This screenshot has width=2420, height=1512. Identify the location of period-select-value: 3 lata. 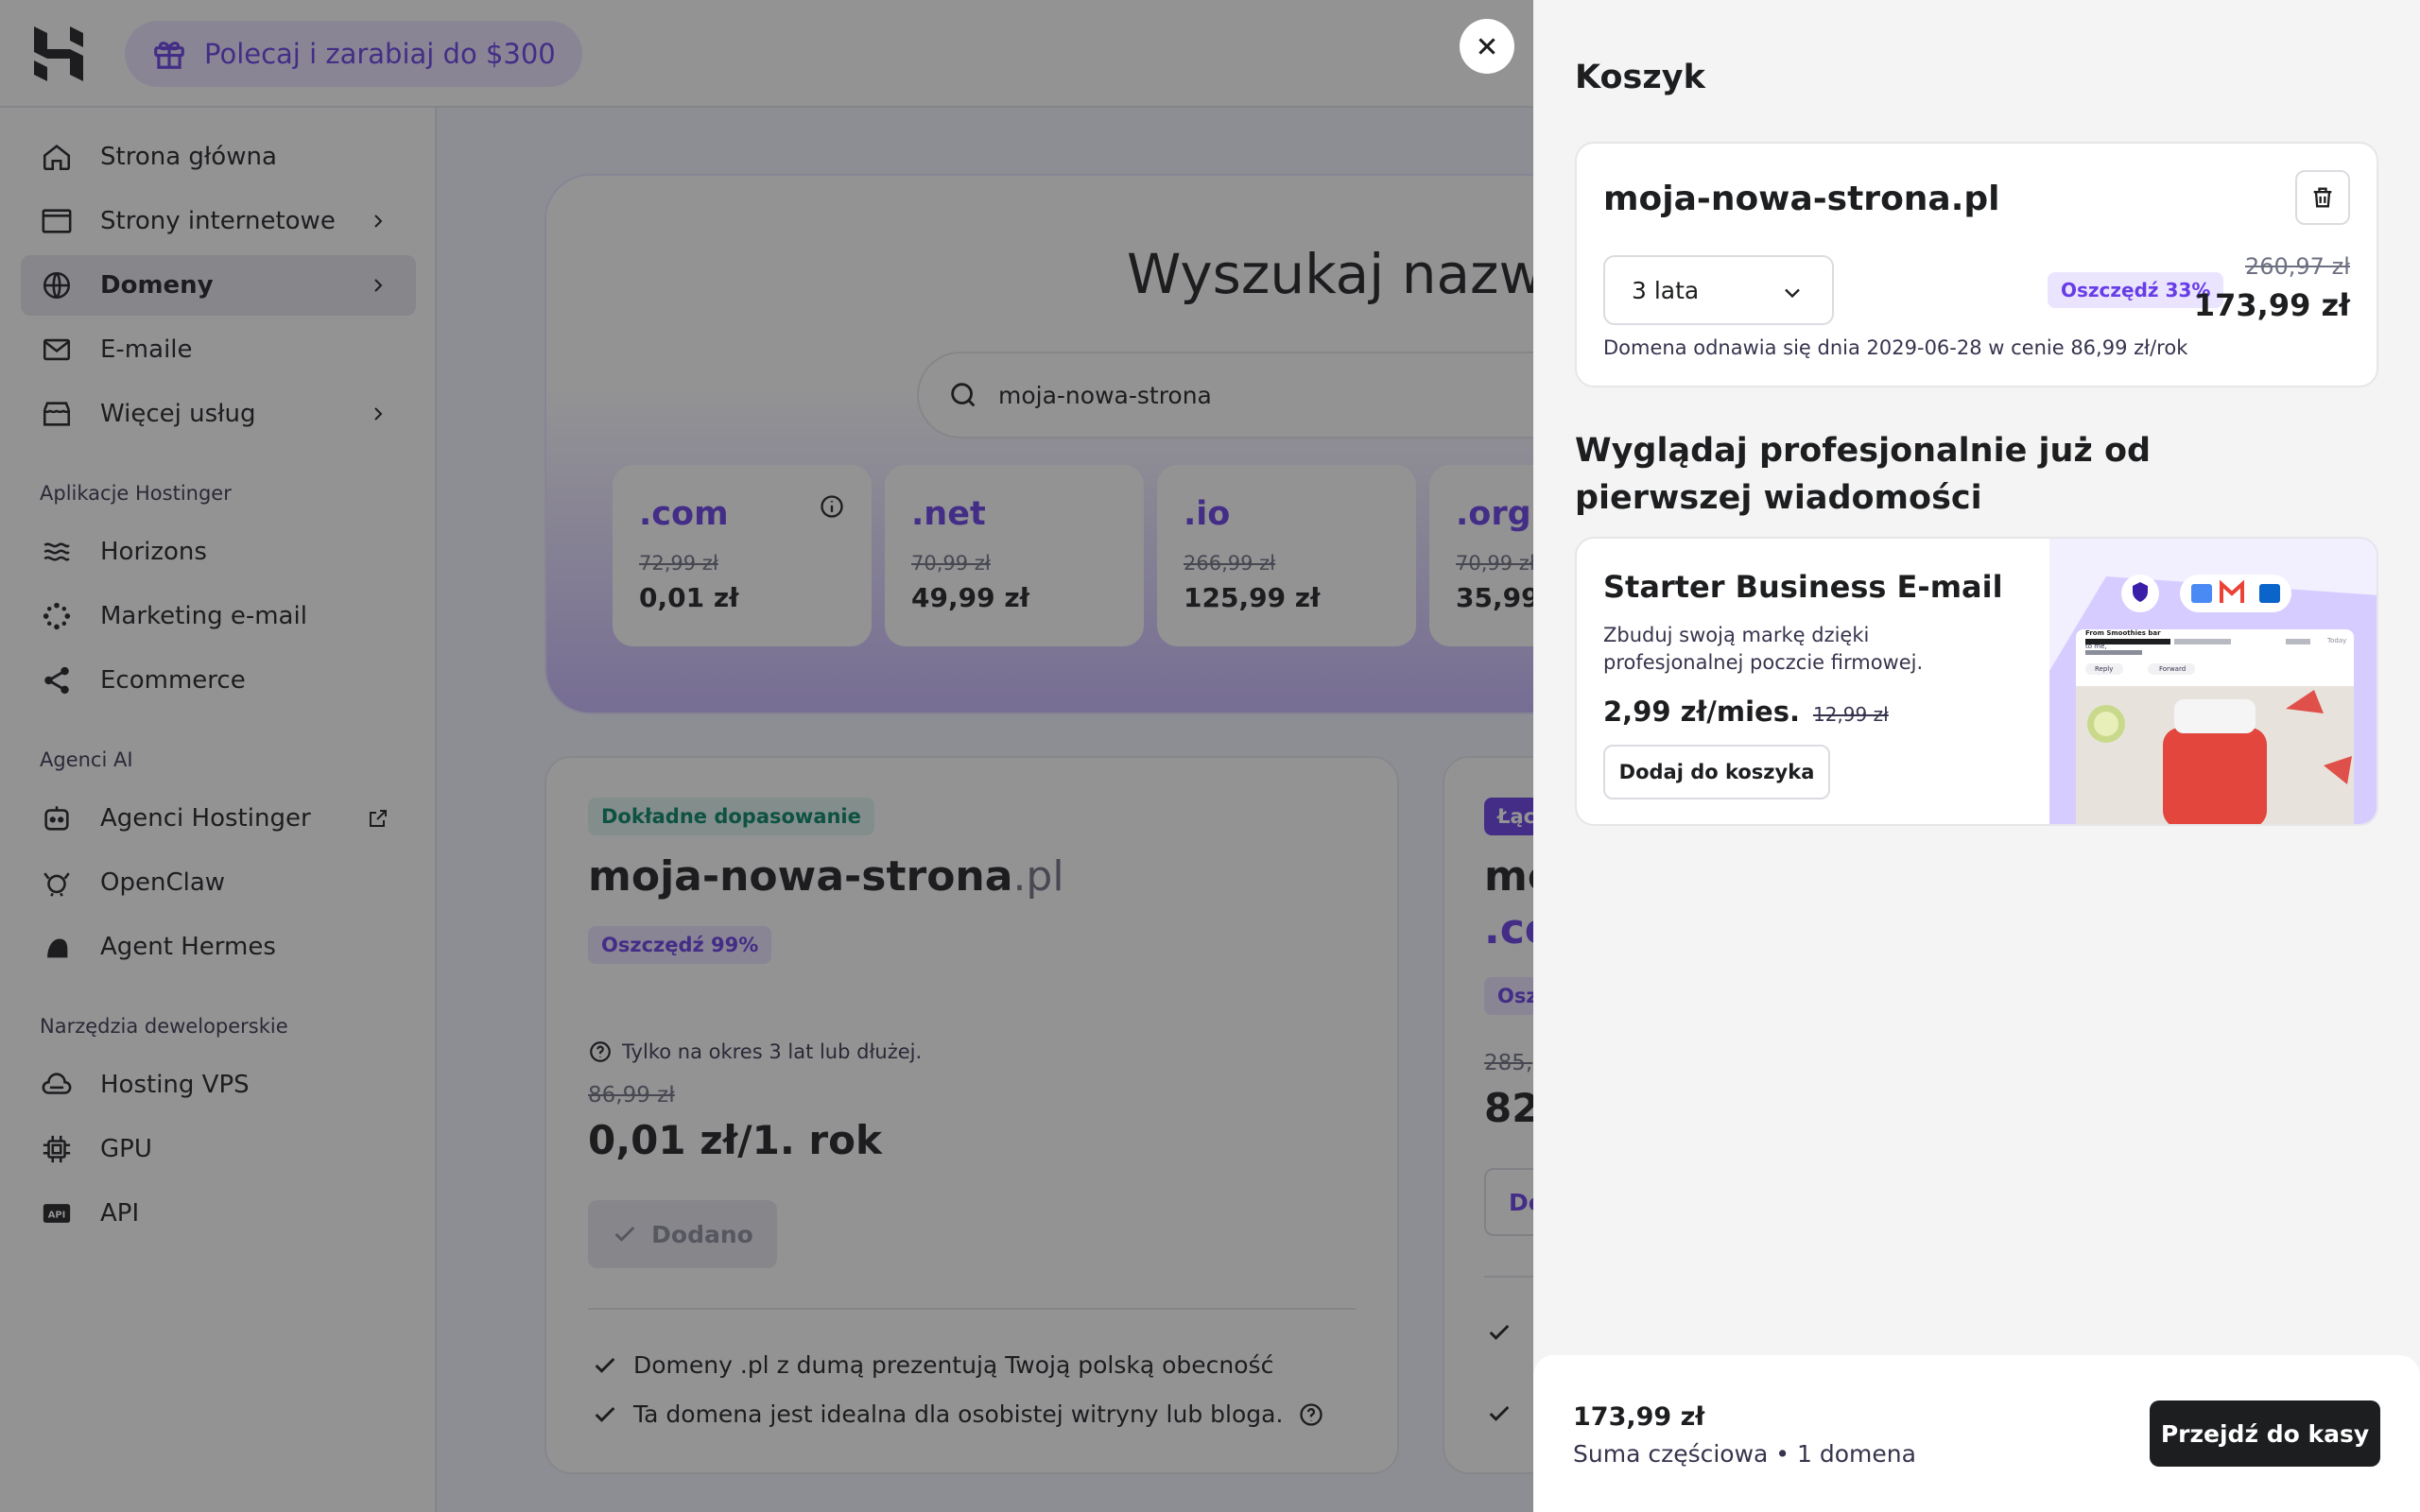
(1666, 290).